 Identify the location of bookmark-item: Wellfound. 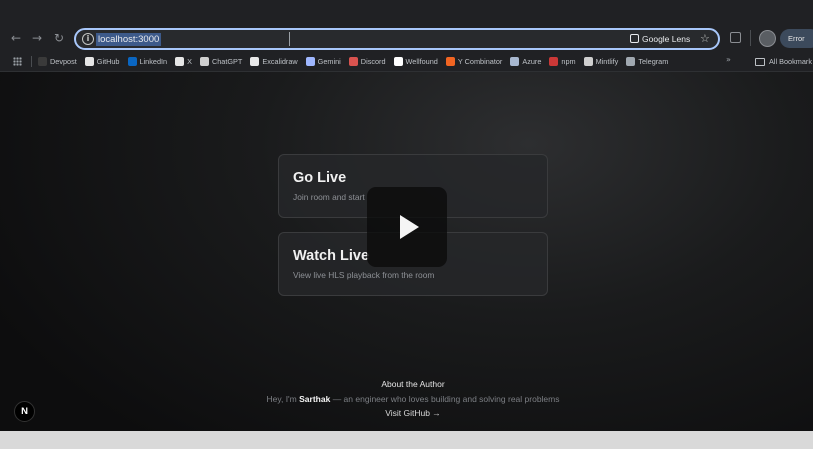
(415, 61).